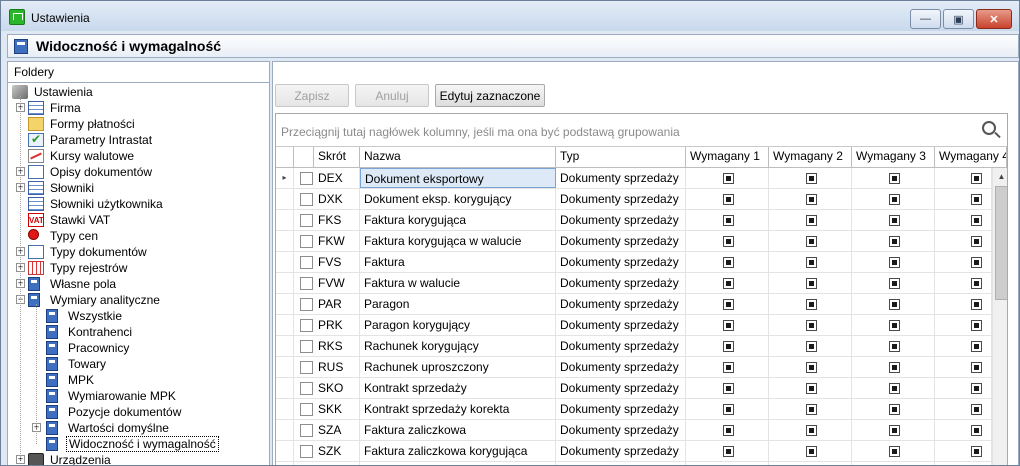 The height and width of the screenshot is (466, 1020). What do you see at coordinates (458, 367) in the screenshot?
I see `cell-nazwa: Rachunek uproszczony` at bounding box center [458, 367].